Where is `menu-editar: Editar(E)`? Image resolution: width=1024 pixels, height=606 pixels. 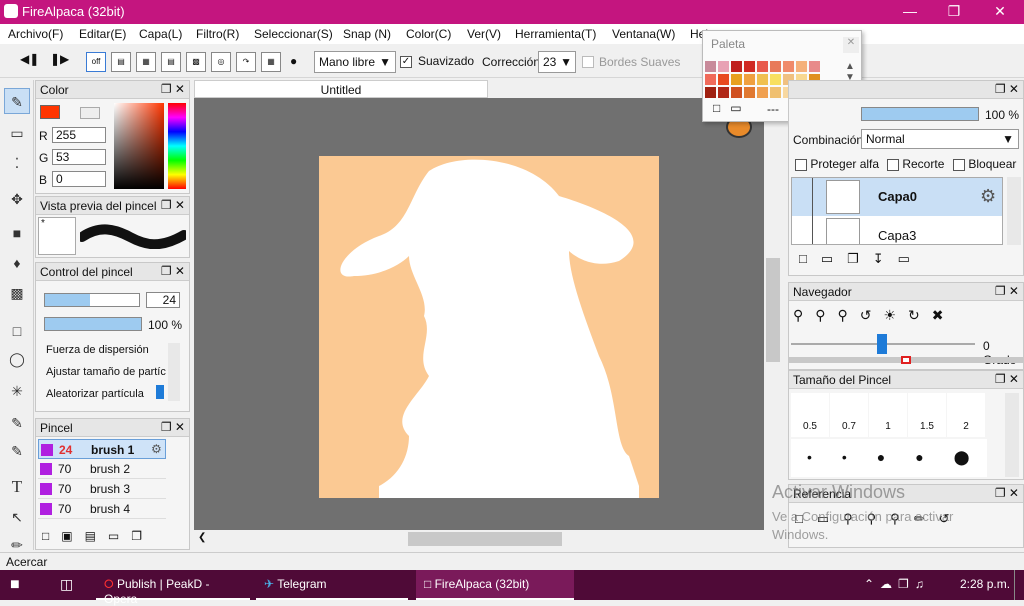
menu-editar: Editar(E) is located at coordinates (102, 34).